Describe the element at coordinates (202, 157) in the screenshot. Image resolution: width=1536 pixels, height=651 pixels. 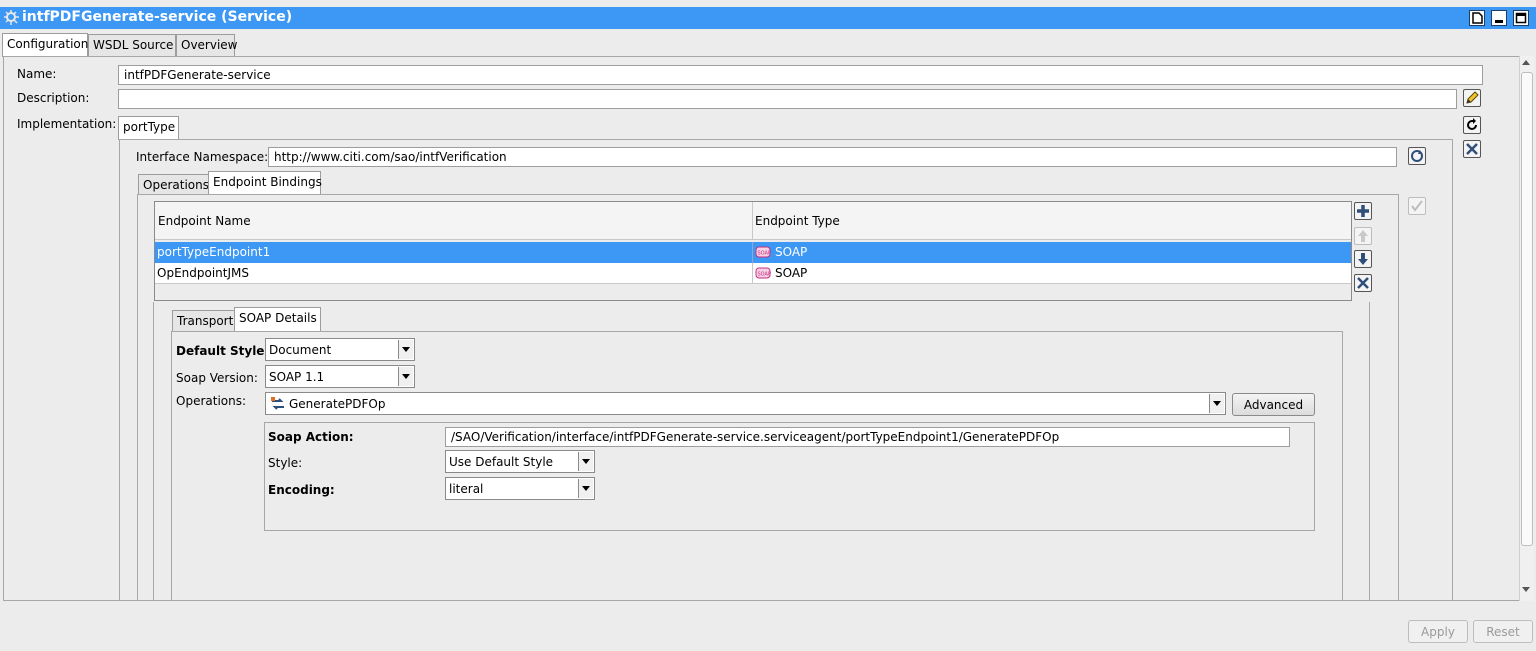
I see `namespace-label: Interface Namespace:` at that location.